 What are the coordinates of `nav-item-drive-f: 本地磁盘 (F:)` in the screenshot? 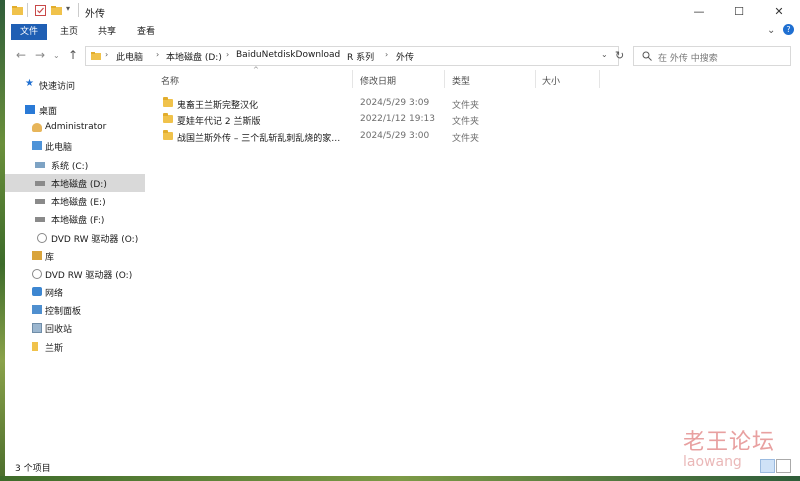 It's located at (75, 219).